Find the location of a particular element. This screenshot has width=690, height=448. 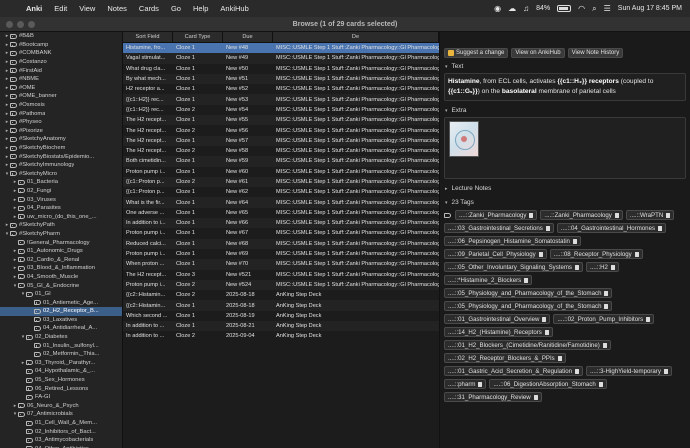

view-on-ankihub-button: View on AnkiHub is located at coordinates (538, 52).